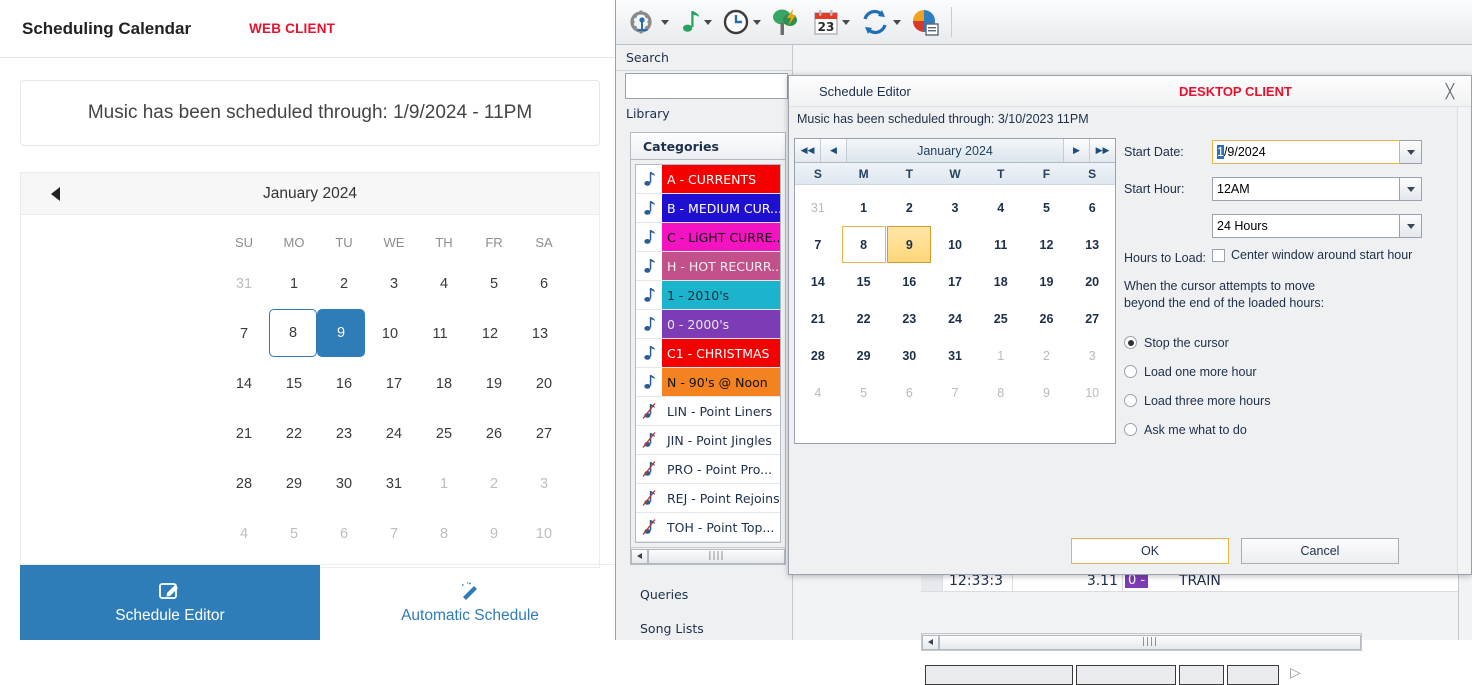 Image resolution: width=1472 pixels, height=685 pixels. I want to click on category-row: LIN - Point Liners, so click(708, 411).